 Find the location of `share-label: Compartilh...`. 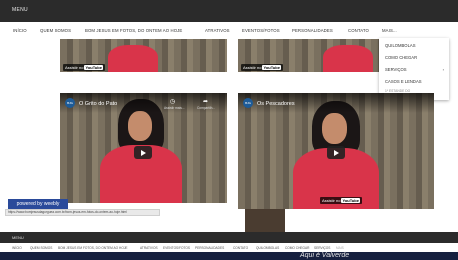

share-label: Compartilh... is located at coordinates (206, 108).